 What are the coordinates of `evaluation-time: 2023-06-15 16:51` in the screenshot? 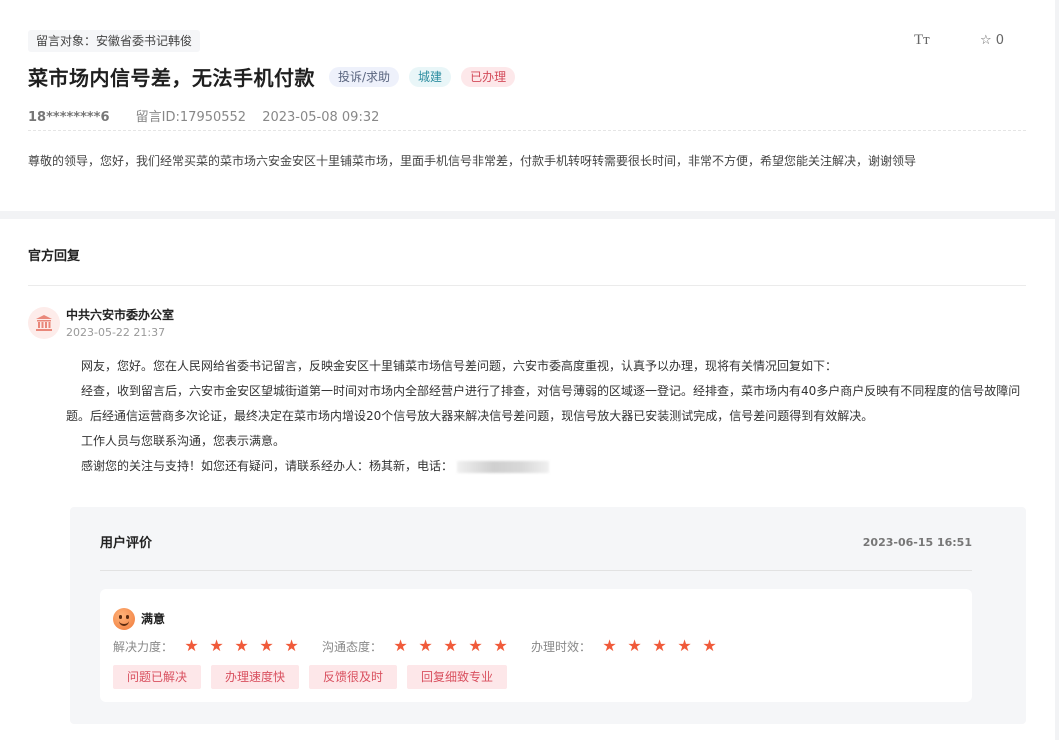 It's located at (917, 542).